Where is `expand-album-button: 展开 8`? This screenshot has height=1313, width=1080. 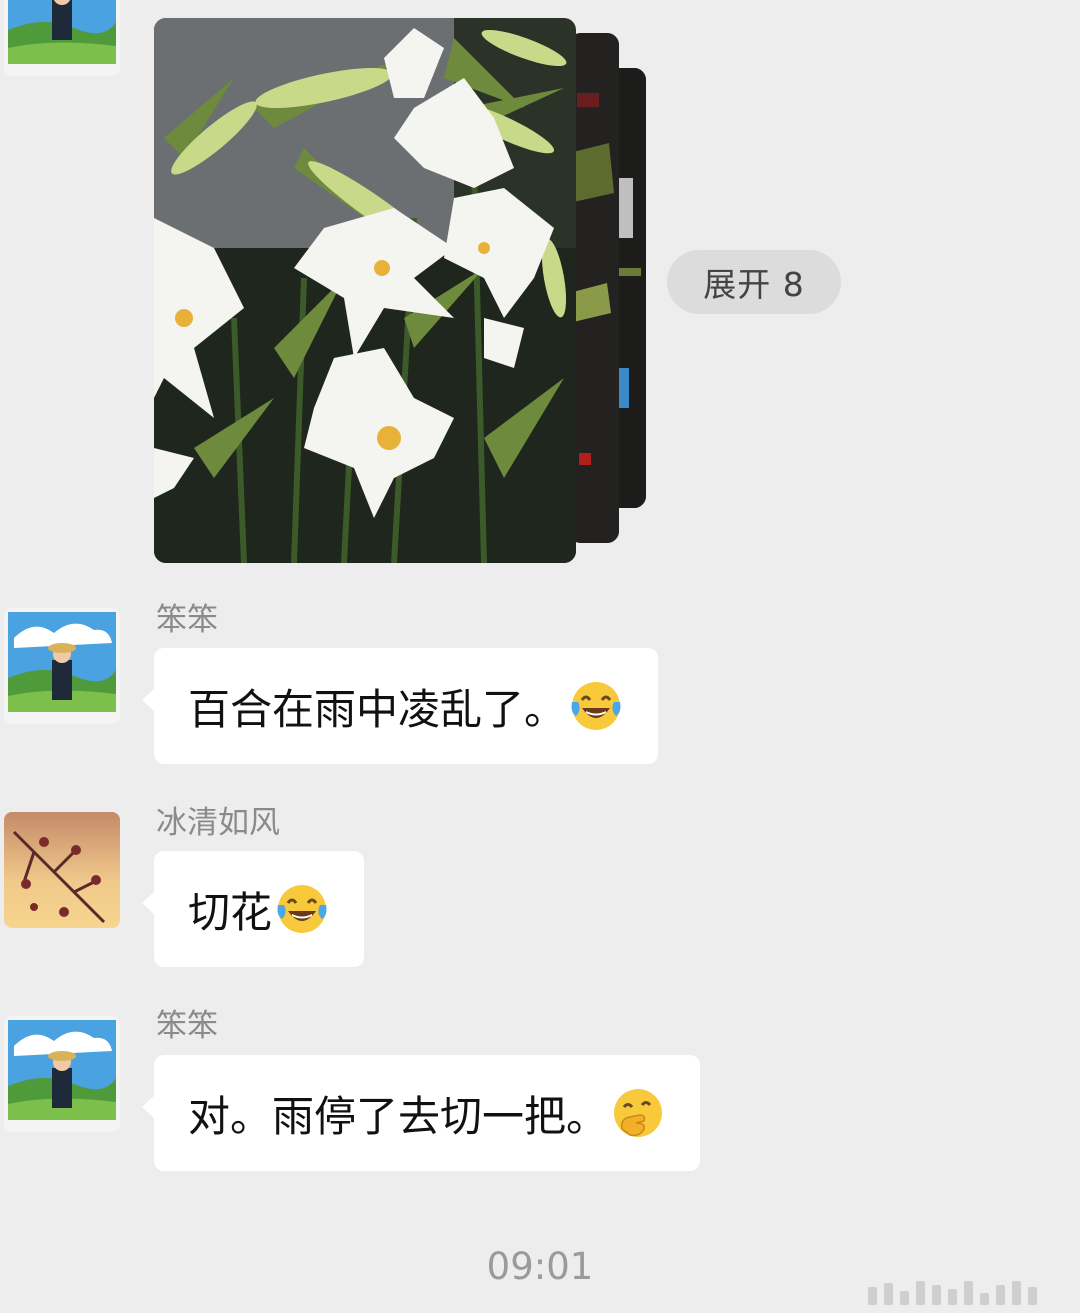
expand-album-button: 展开 8 is located at coordinates (754, 282).